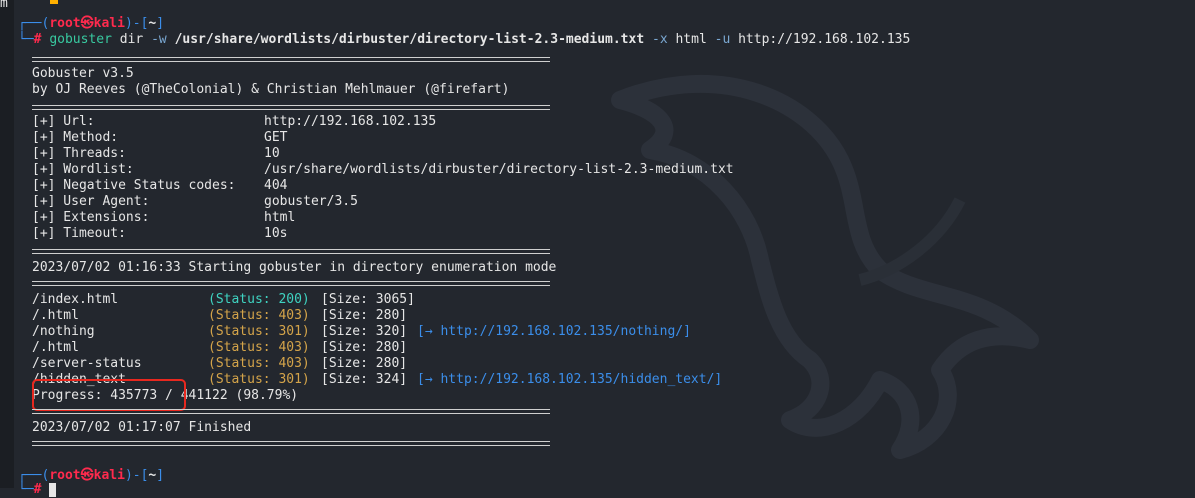  I want to click on command-ext: html, so click(691, 39).